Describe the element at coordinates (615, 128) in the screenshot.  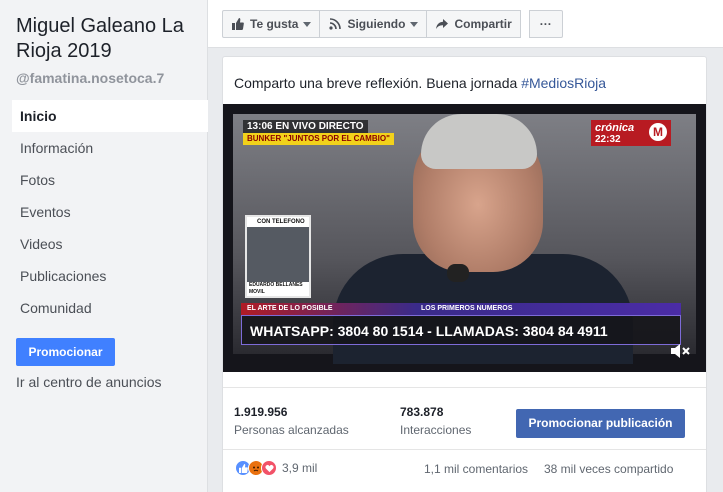
I see `channel-name: crónica` at that location.